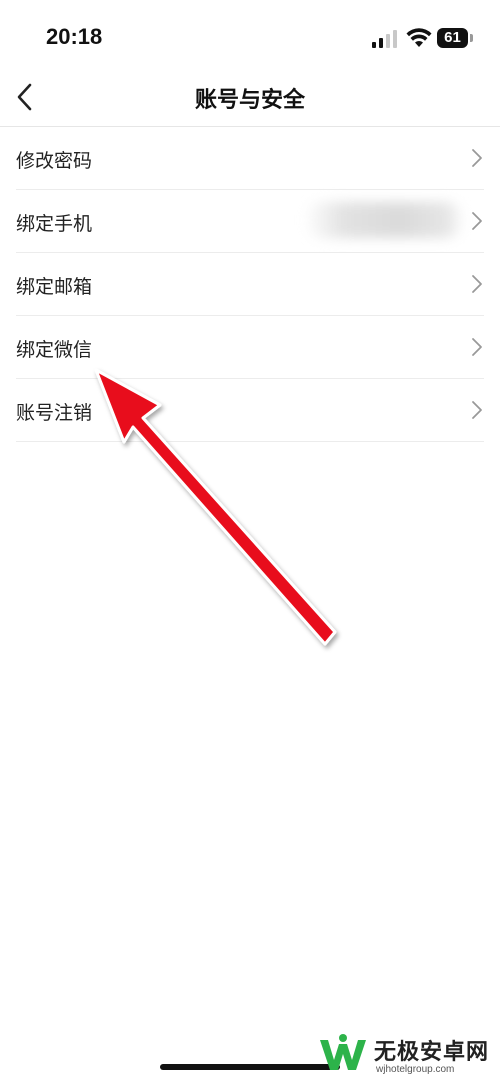  What do you see at coordinates (250, 347) in the screenshot?
I see `menu-item-bind-wechat: 绑定微信` at bounding box center [250, 347].